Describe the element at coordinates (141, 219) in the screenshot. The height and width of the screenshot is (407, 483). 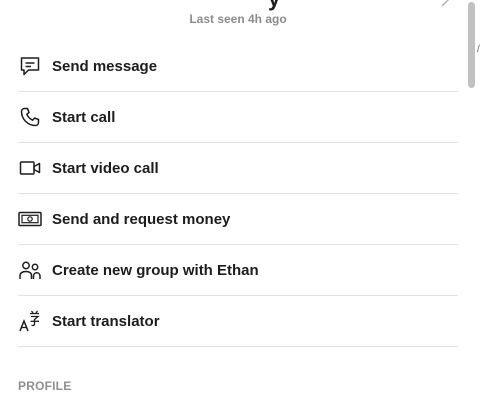
I see `action-send-request-money-label: Send and request money` at that location.